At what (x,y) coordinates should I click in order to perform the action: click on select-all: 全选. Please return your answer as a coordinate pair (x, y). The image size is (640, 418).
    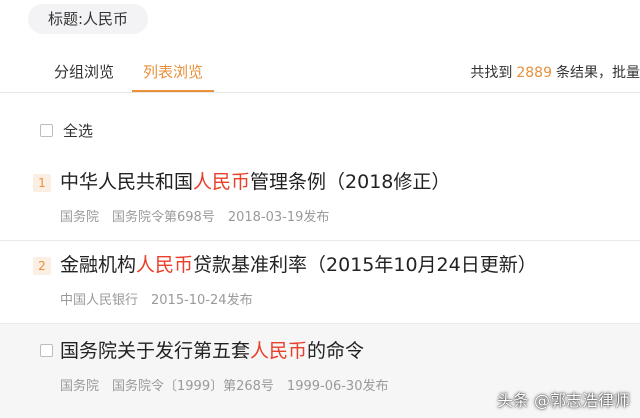
    Looking at the image, I should click on (66, 130).